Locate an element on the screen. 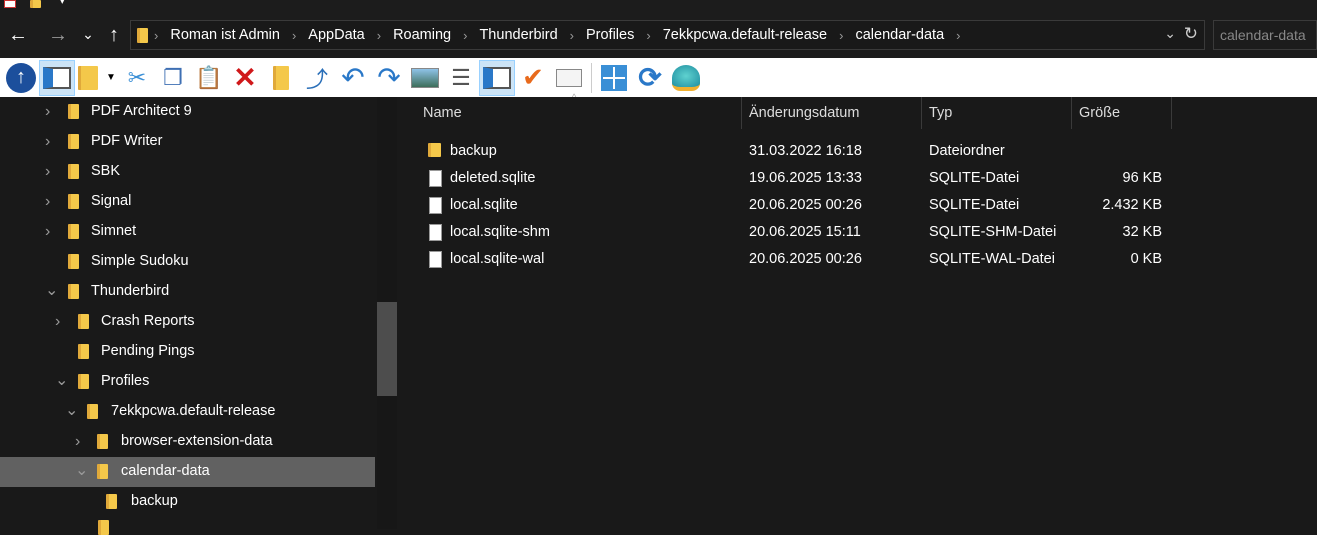  tree-item: › Crash Reports is located at coordinates (187, 322).